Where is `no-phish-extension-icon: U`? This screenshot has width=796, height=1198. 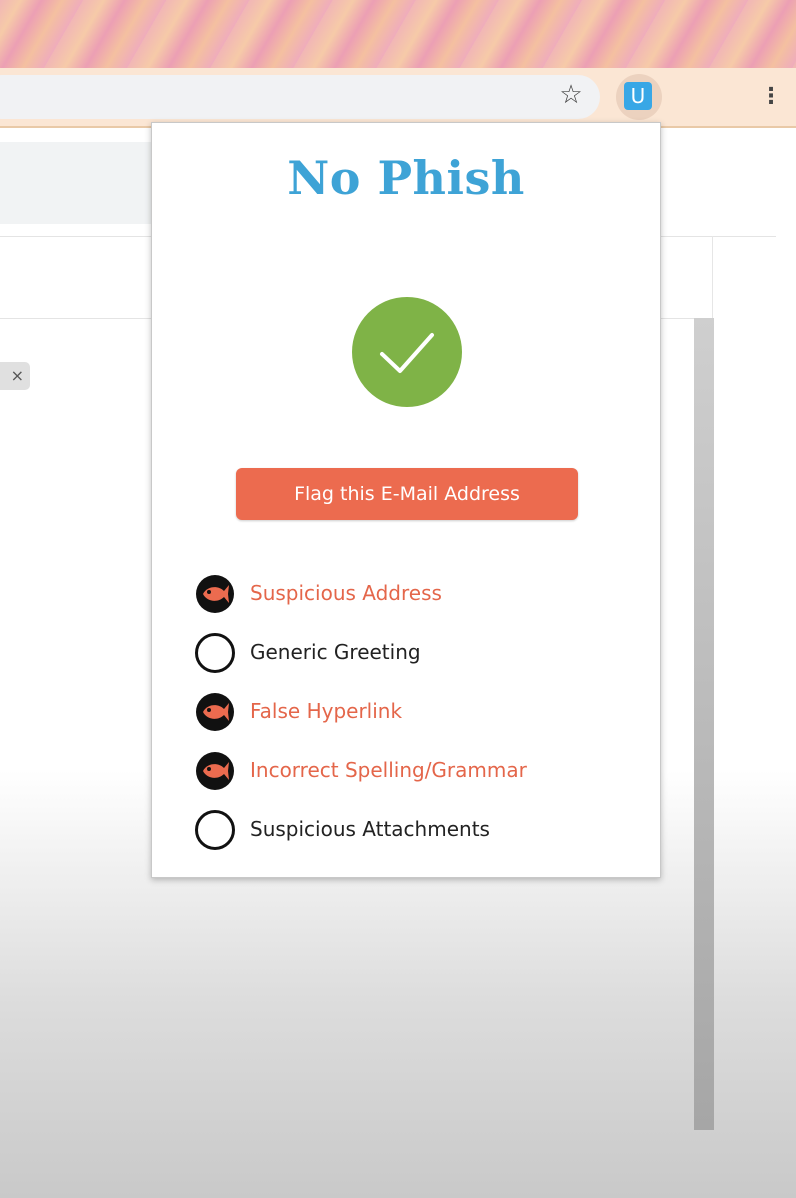
no-phish-extension-icon: U is located at coordinates (638, 96).